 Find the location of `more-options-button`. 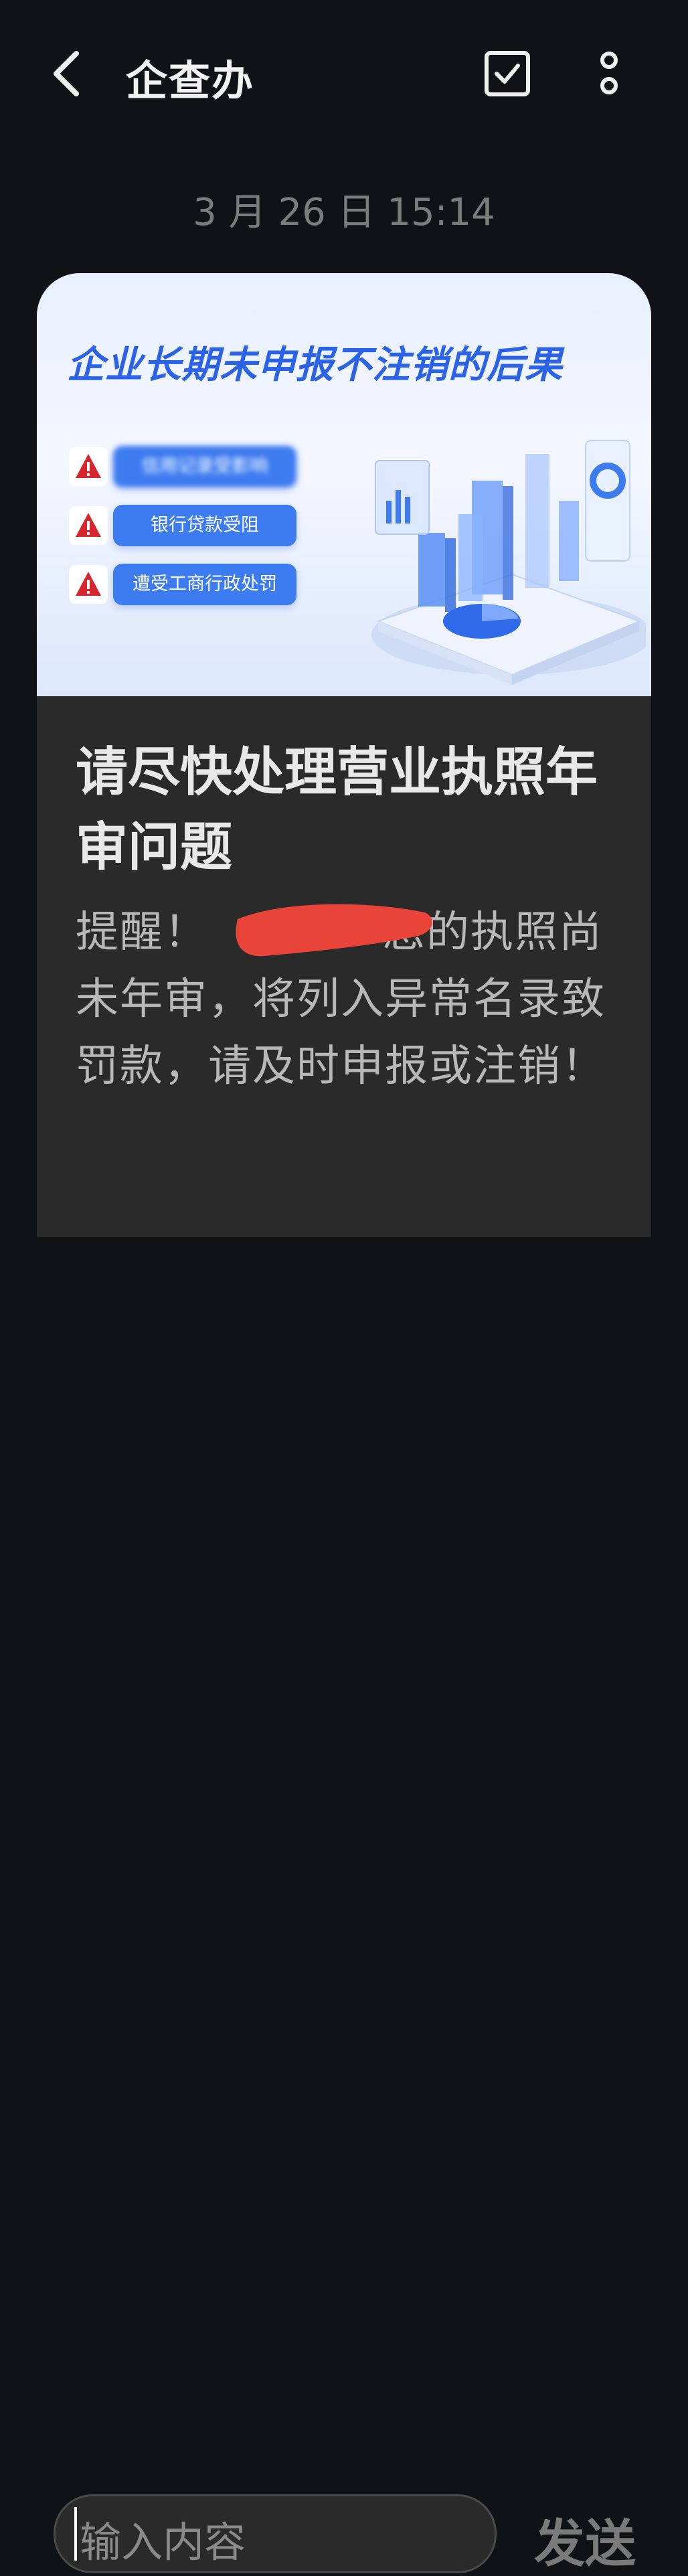

more-options-button is located at coordinates (609, 74).